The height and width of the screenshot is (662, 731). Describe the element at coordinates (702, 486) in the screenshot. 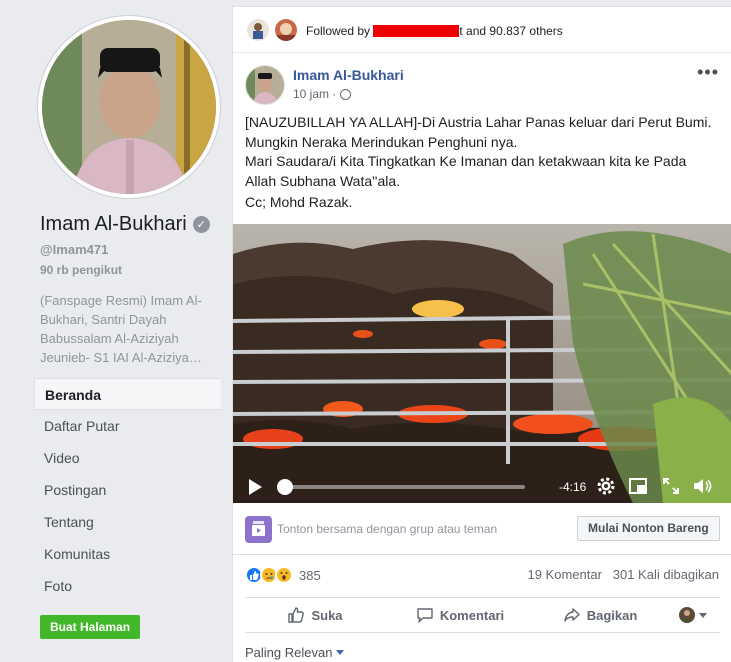

I see `volume-icon` at that location.